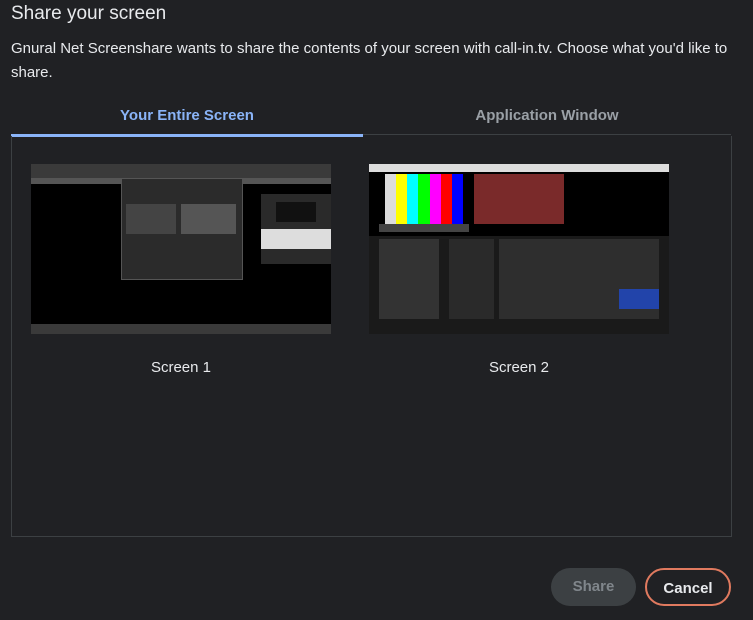 This screenshot has height=620, width=753. What do you see at coordinates (187, 117) in the screenshot?
I see `tab-entire-screen: Your Entire Screen` at bounding box center [187, 117].